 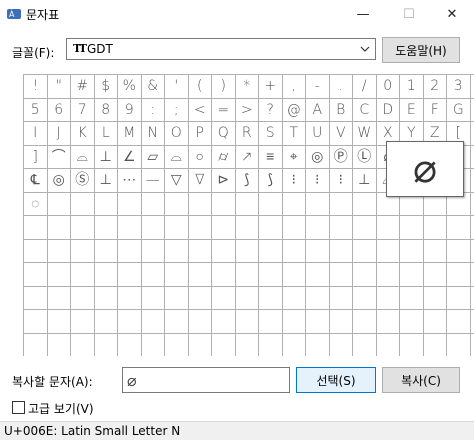 What do you see at coordinates (106, 110) in the screenshot?
I see `character-cell: 8` at bounding box center [106, 110].